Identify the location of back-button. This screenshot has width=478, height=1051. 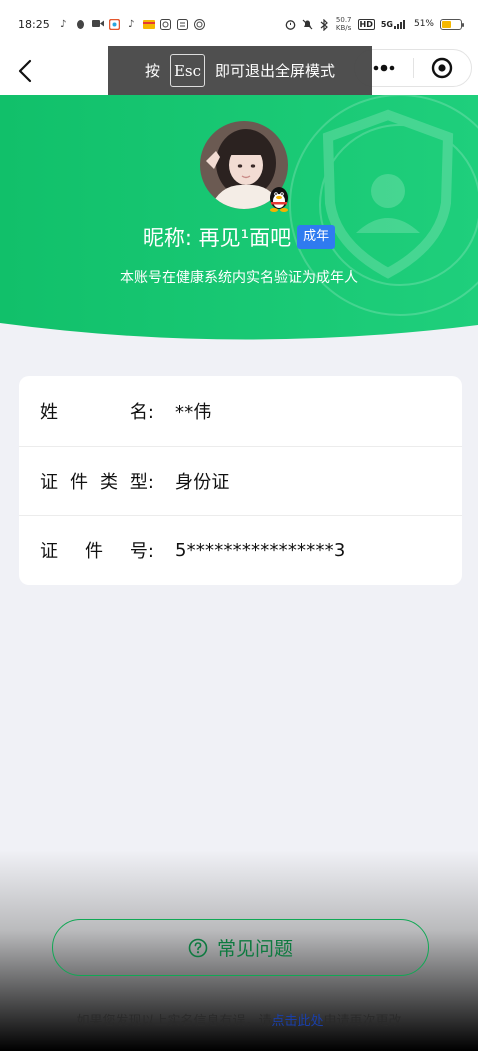
(25, 71).